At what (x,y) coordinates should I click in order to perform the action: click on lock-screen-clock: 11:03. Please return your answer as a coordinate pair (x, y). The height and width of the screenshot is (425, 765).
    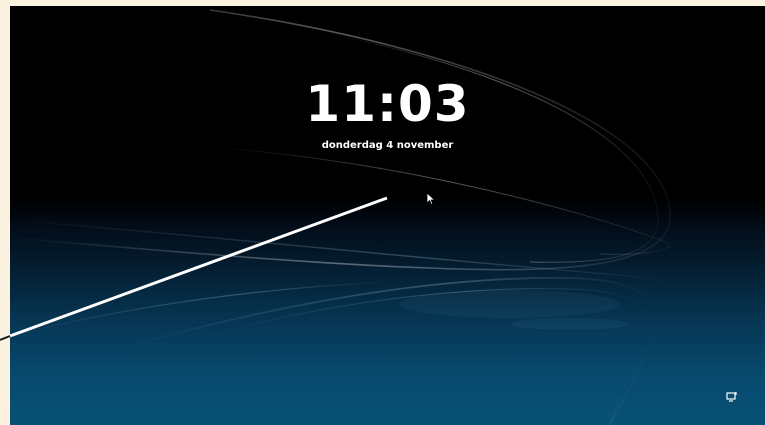
    Looking at the image, I should click on (387, 104).